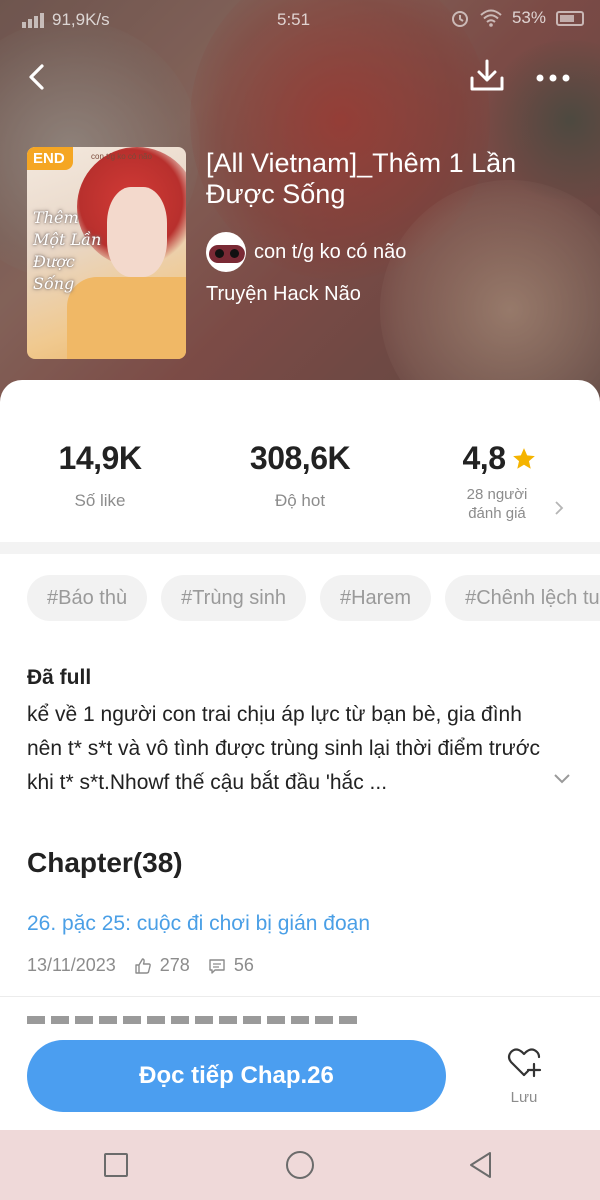 This screenshot has width=600, height=1200. I want to click on chapter-date: 13/11/2023, so click(71, 965).